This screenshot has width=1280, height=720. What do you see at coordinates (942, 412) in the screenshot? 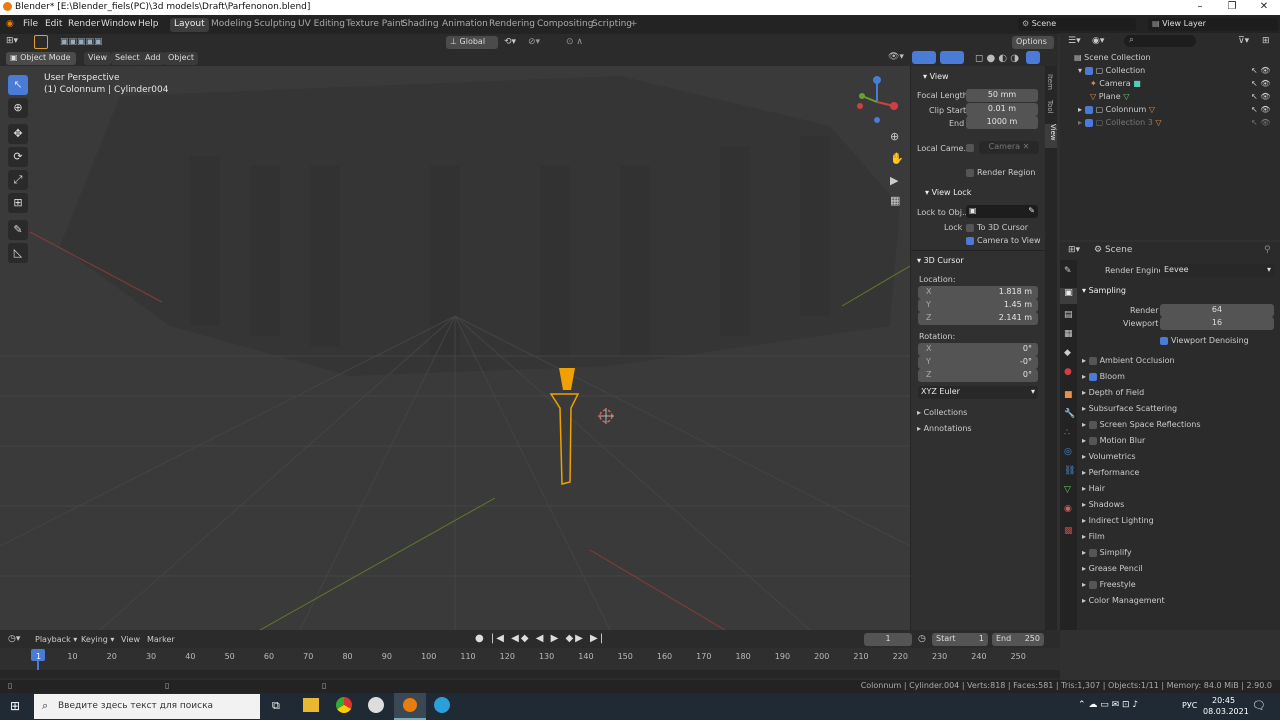
I see `collections-section: ▸ Collections` at bounding box center [942, 412].